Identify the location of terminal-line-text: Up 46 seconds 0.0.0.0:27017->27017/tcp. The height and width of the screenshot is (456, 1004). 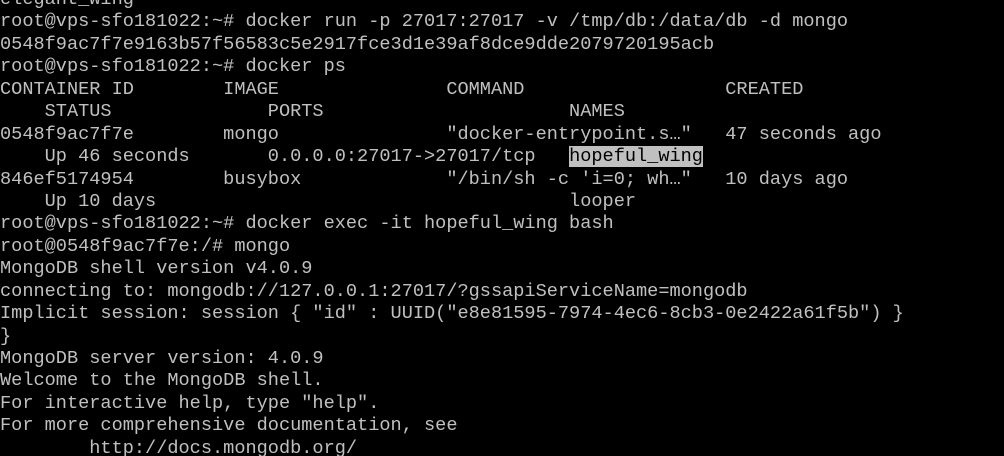
(285, 157).